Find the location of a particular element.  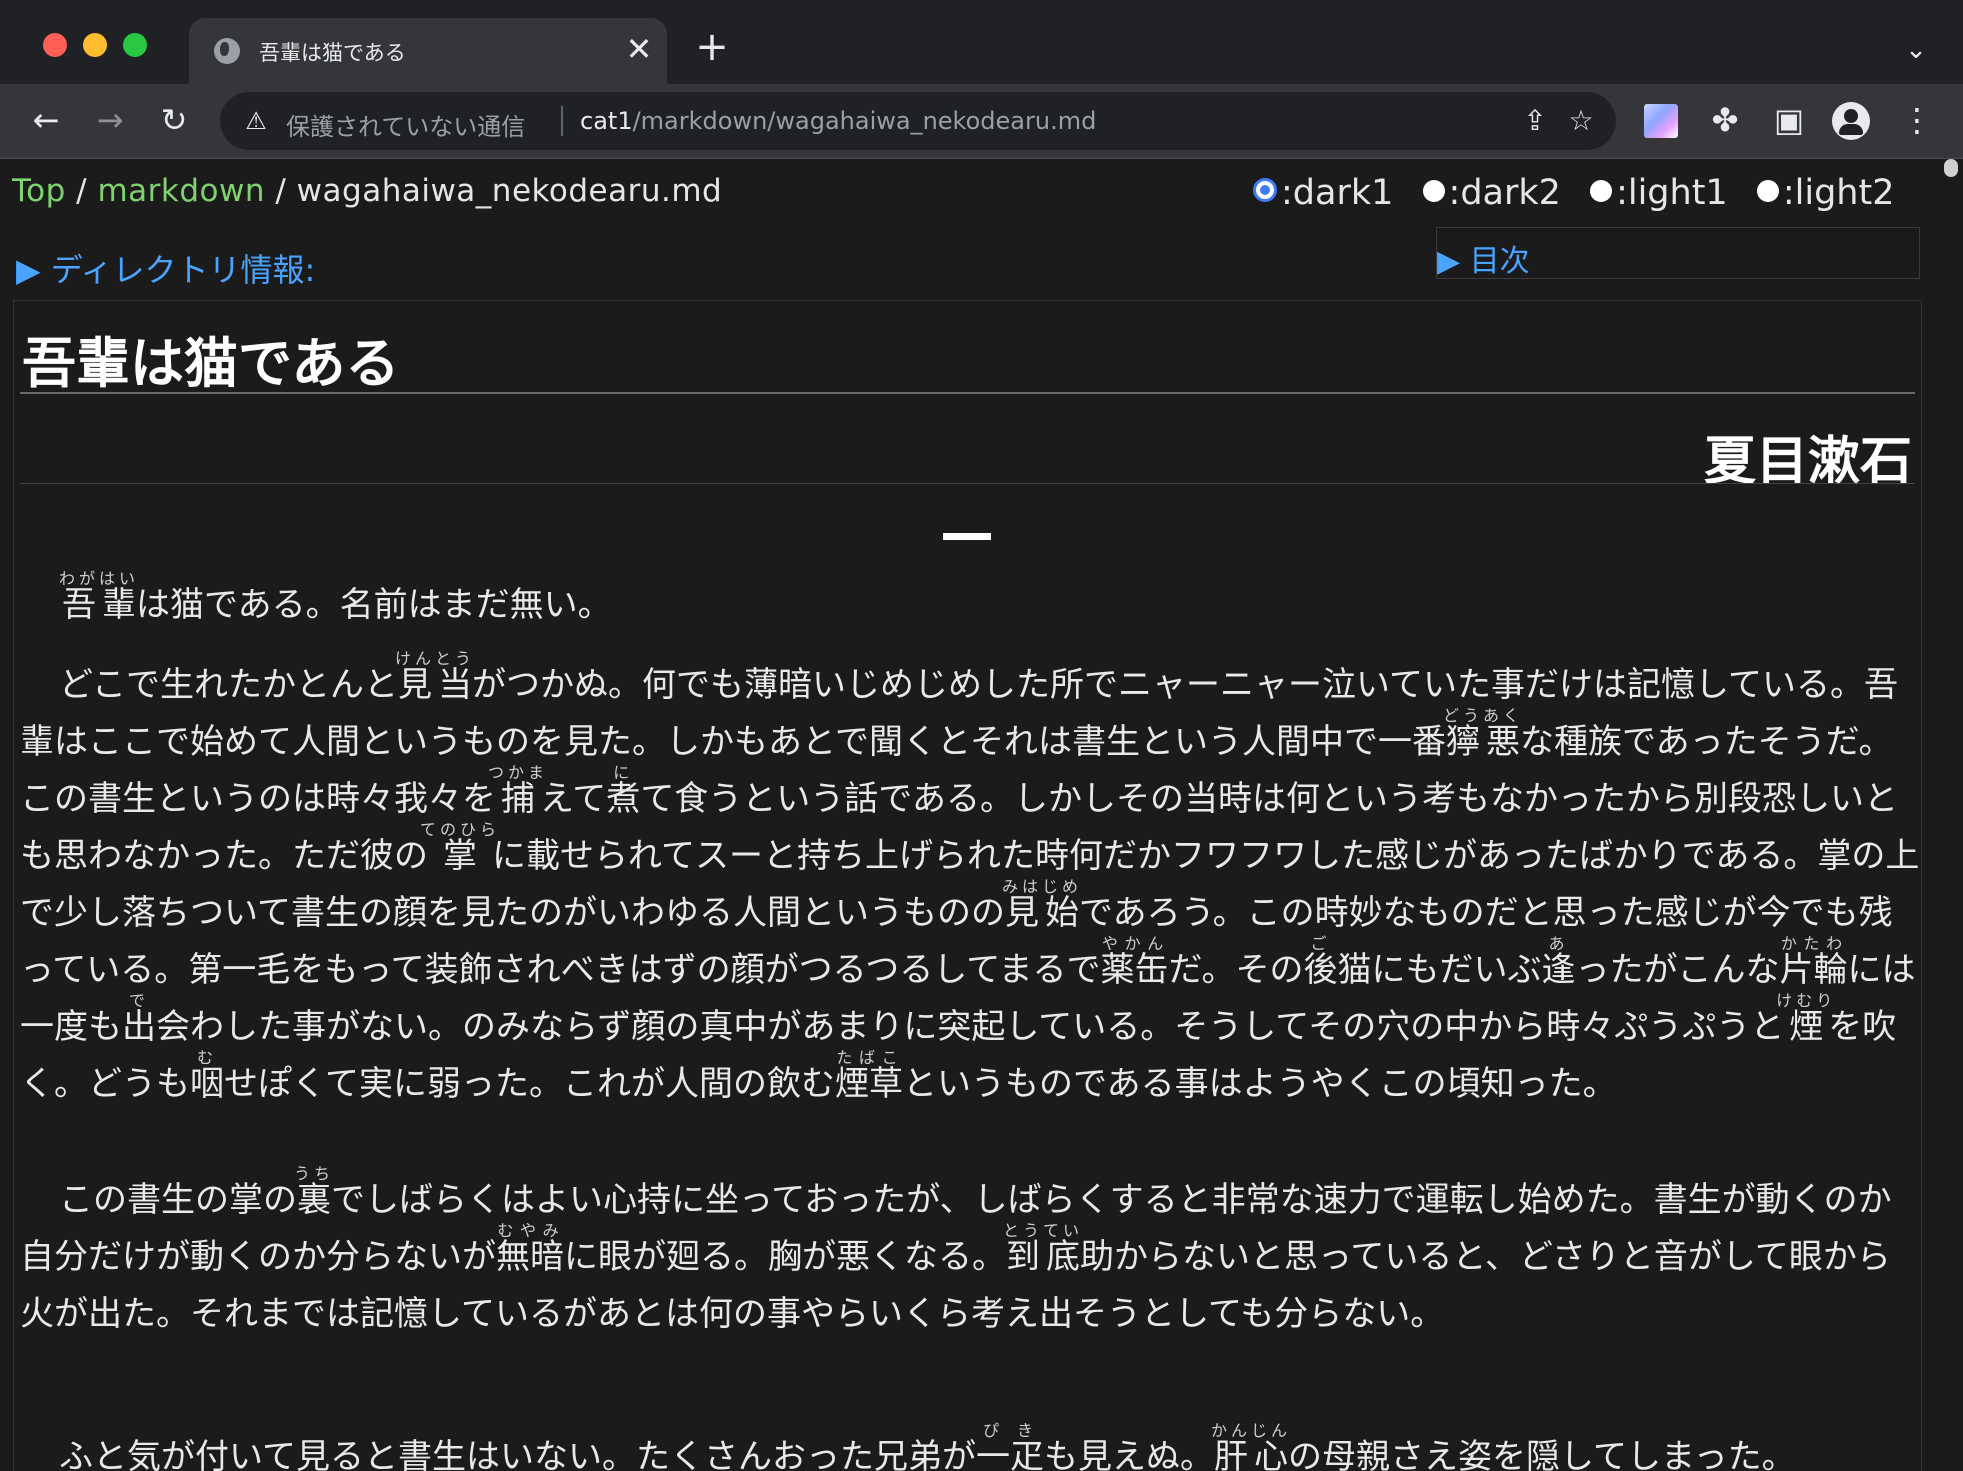

ruby-word: 見当けんとう is located at coordinates (434, 677).